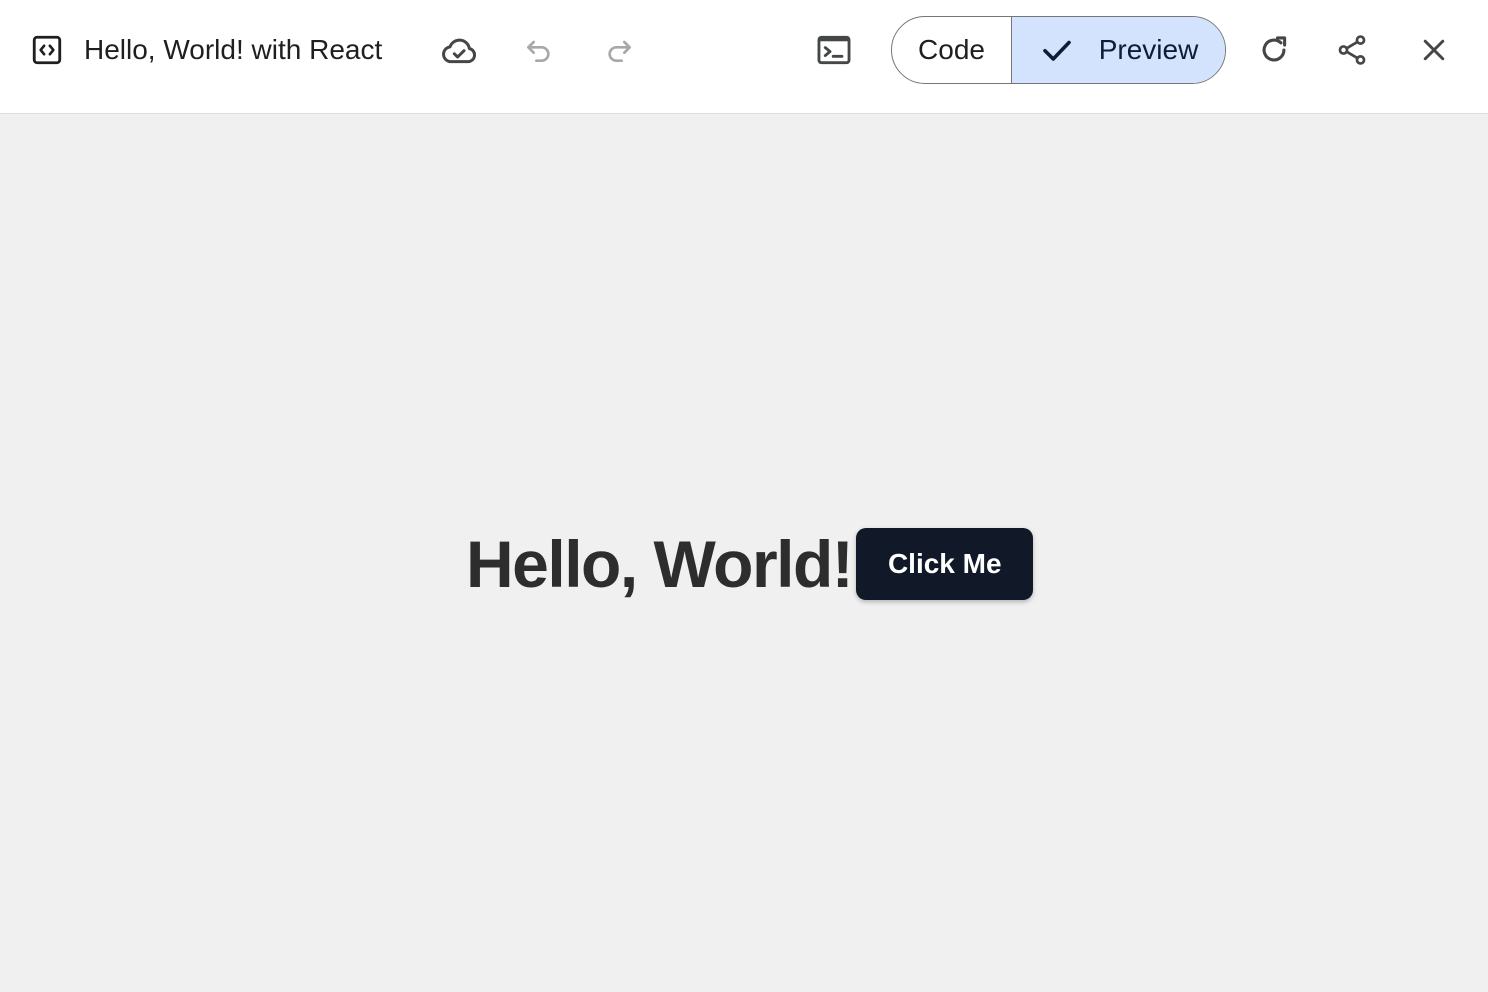 Image resolution: width=1488 pixels, height=992 pixels. I want to click on top-toolbar: Hello, World! with React Code Preview, so click(744, 57).